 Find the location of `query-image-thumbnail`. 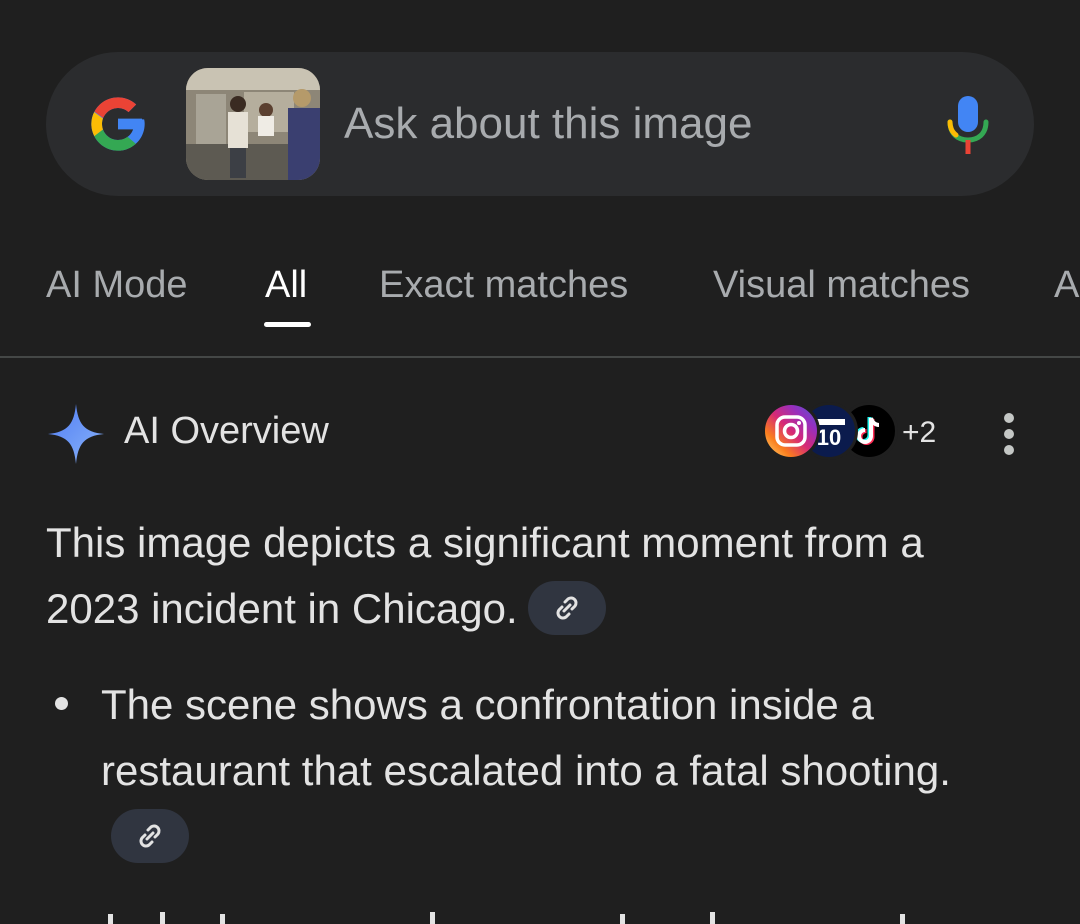

query-image-thumbnail is located at coordinates (253, 124).